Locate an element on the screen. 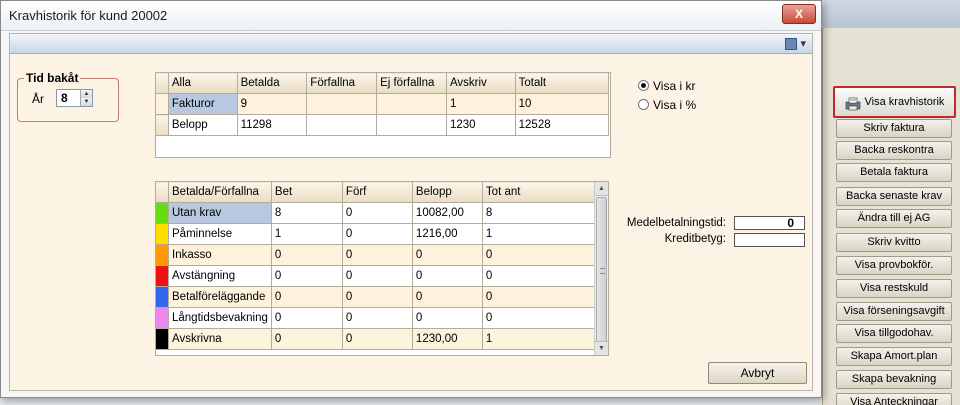 Image resolution: width=960 pixels, height=405 pixels. summary-cell: 1230 is located at coordinates (480, 125).